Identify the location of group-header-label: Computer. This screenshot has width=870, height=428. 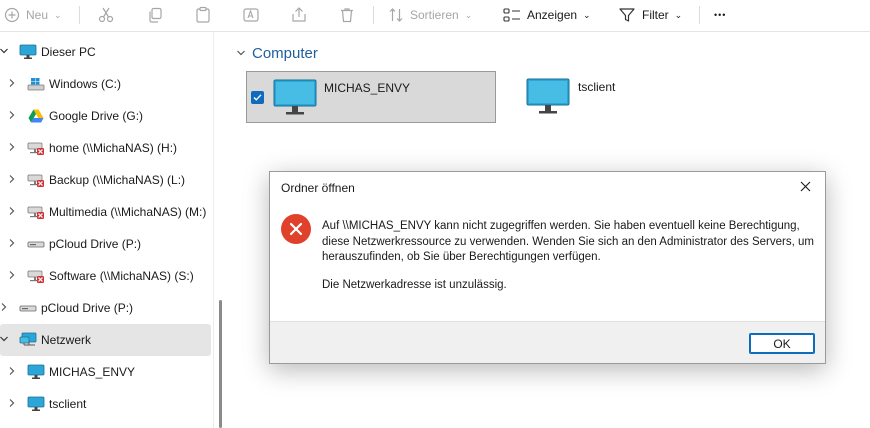
(285, 53).